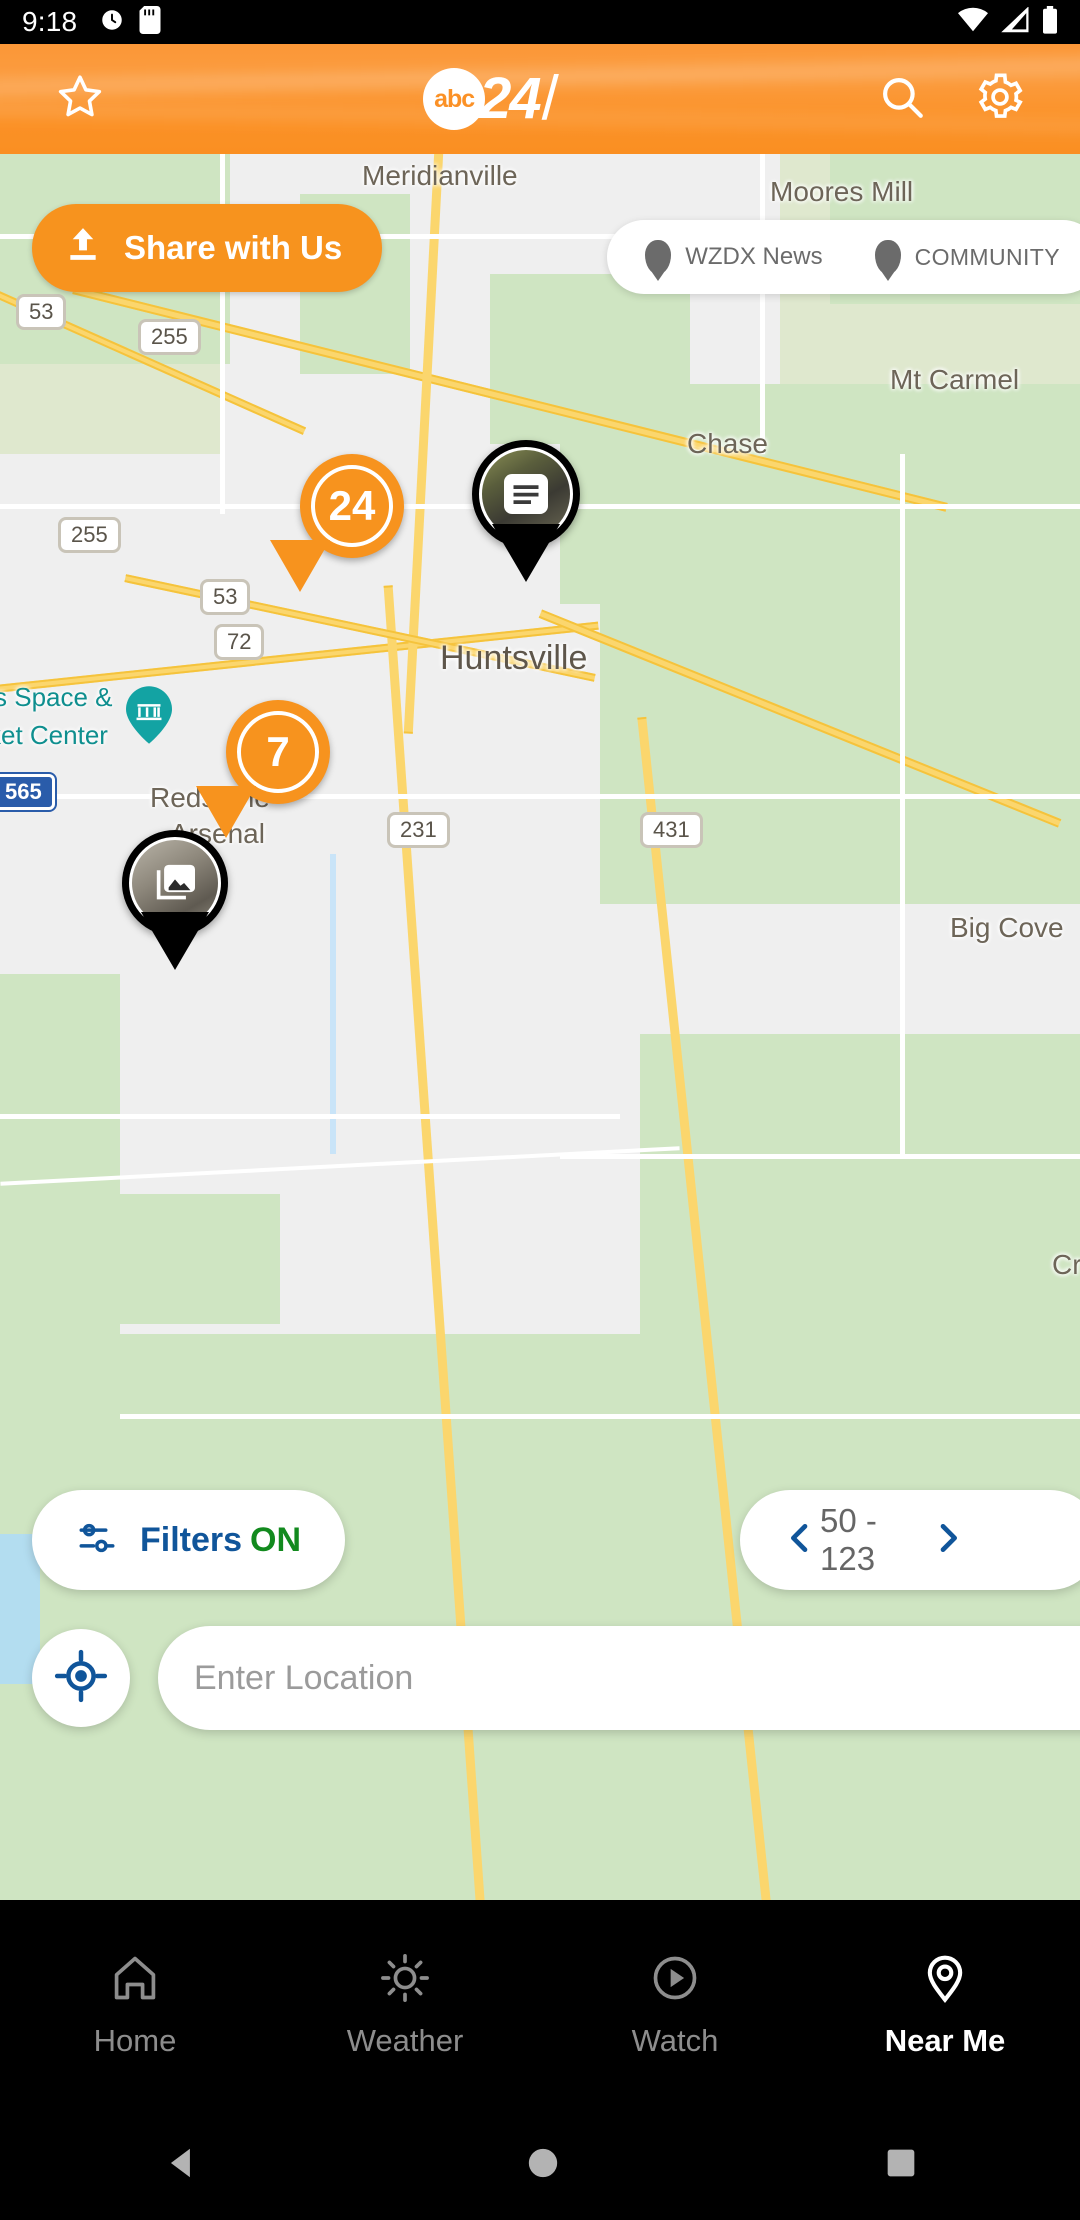  What do you see at coordinates (418, 830) in the screenshot?
I see `route-shield: 231` at bounding box center [418, 830].